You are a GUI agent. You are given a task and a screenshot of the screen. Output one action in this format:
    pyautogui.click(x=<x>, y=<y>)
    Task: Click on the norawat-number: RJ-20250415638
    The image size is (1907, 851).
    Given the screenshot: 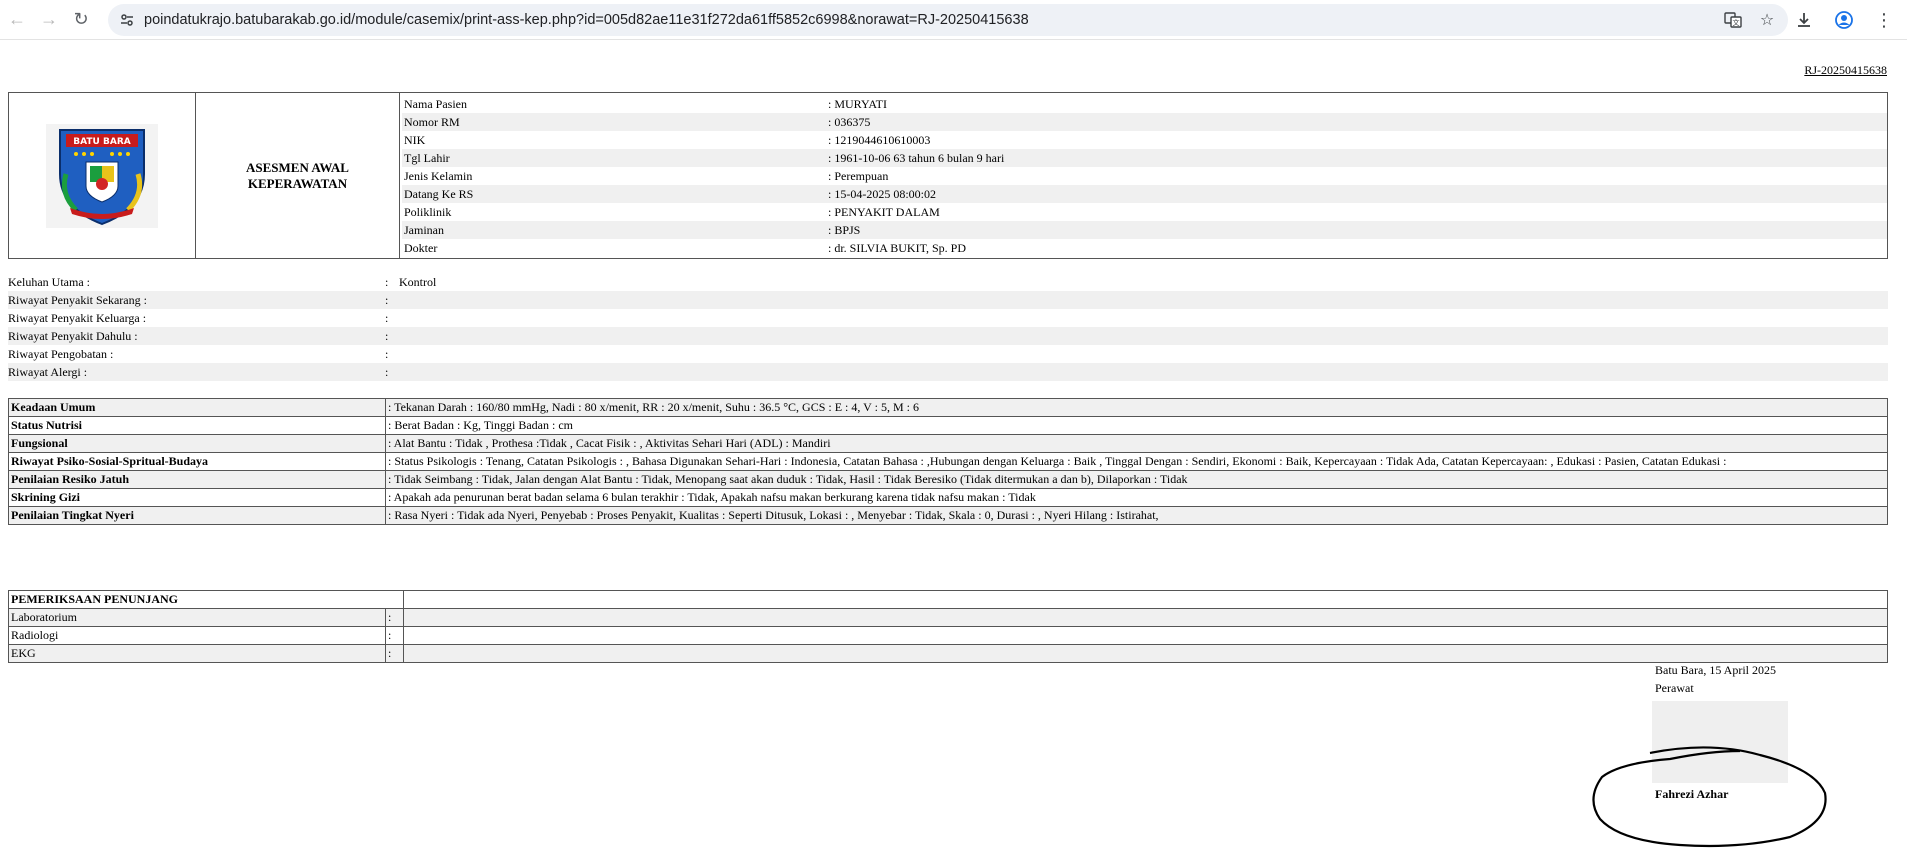 What is the action you would take?
    pyautogui.click(x=1845, y=70)
    